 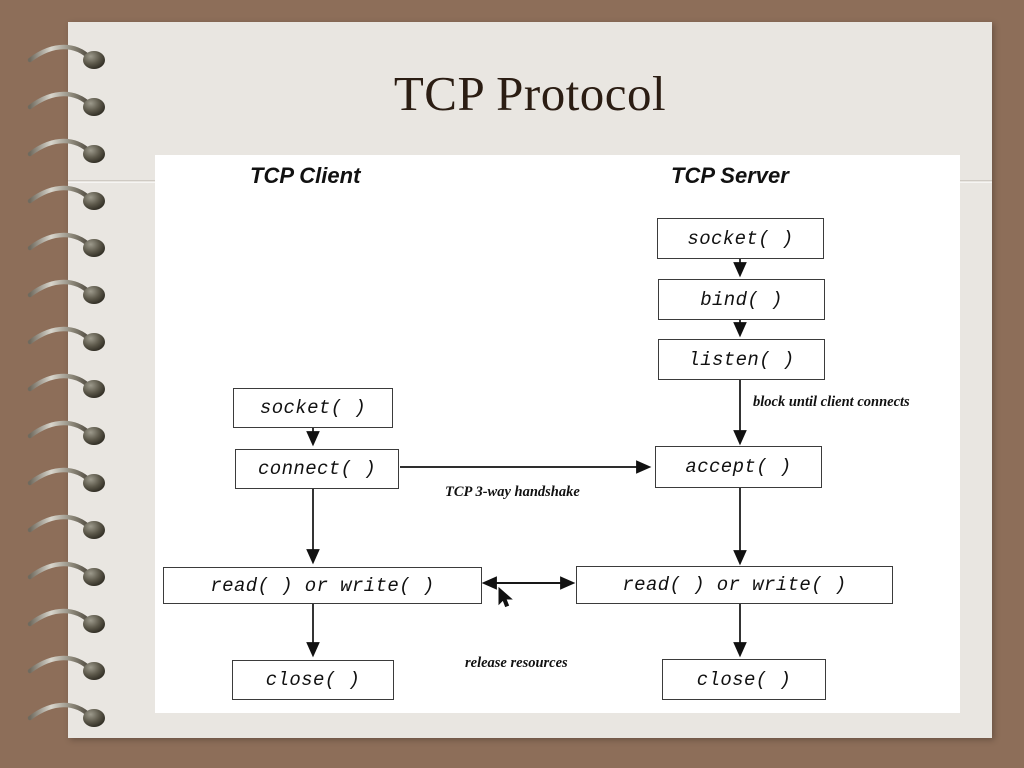 I want to click on page-title: TCP Protocol, so click(x=530, y=93).